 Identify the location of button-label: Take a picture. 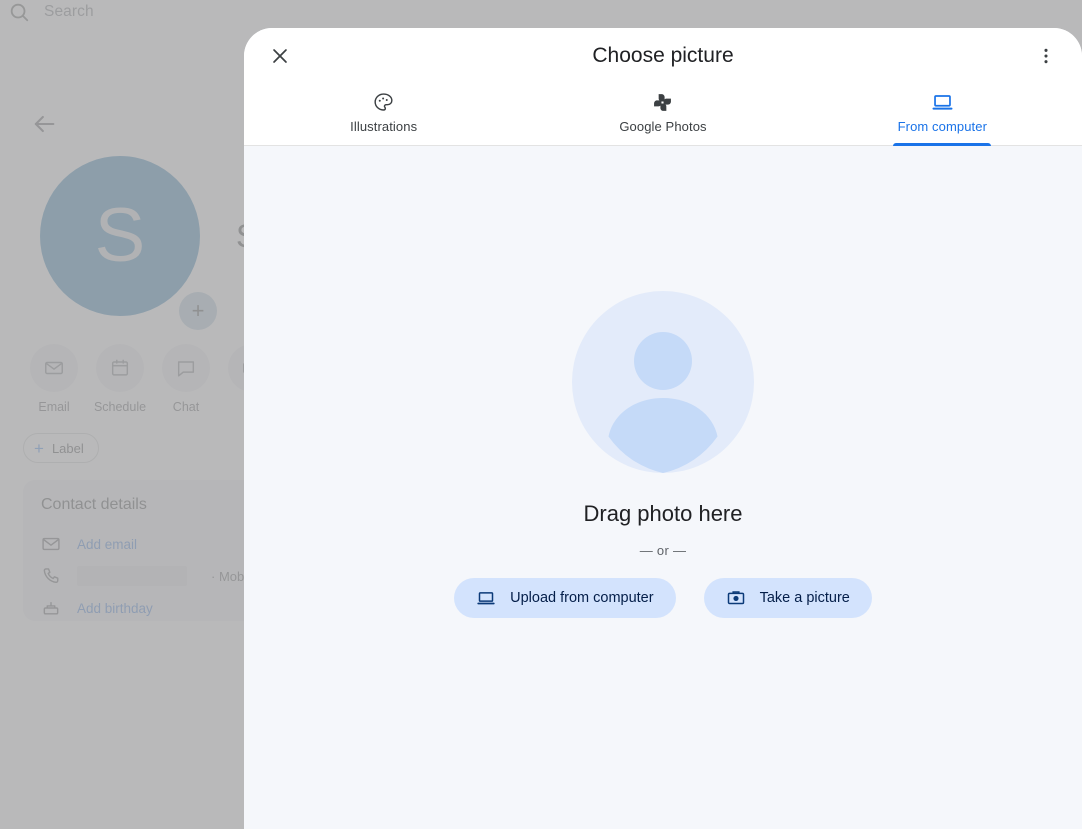
(804, 598).